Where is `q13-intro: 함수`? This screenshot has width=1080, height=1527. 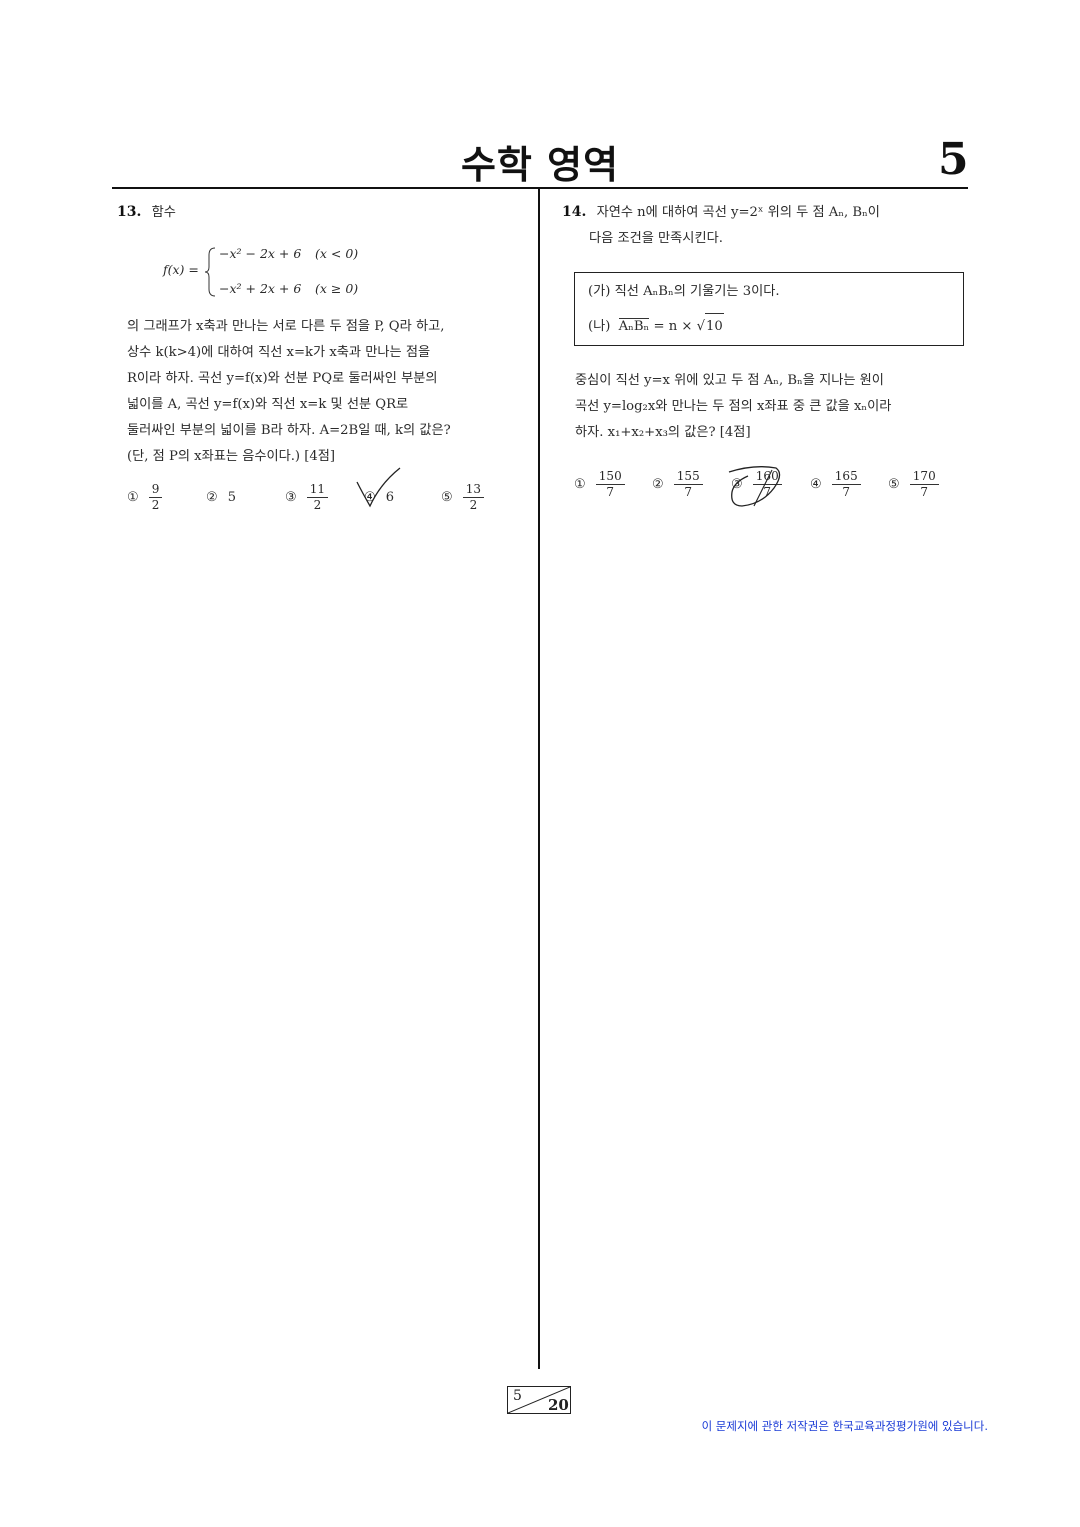 q13-intro: 함수 is located at coordinates (163, 212).